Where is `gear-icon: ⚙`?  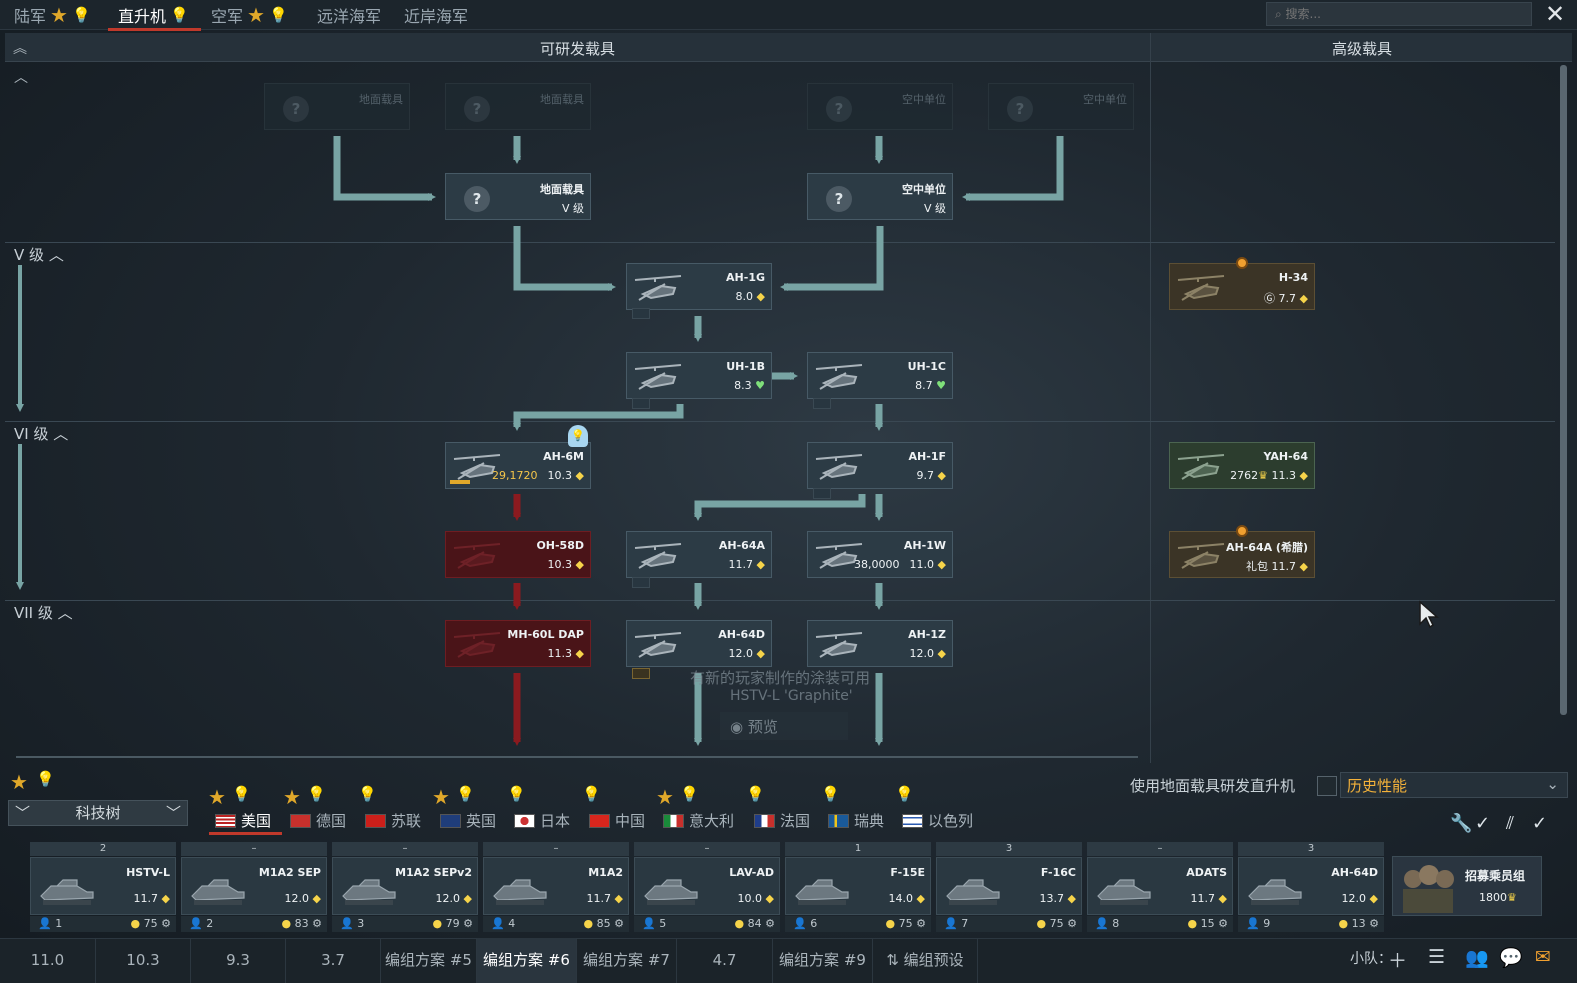
gear-icon: ⚙ is located at coordinates (317, 923).